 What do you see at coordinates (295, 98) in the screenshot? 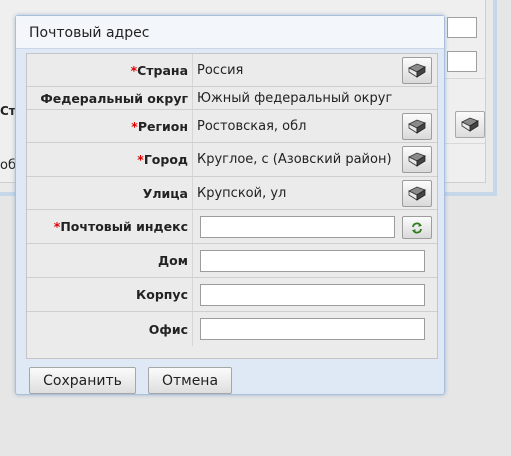
I see `federal-district-value: Южный федеральный округ` at bounding box center [295, 98].